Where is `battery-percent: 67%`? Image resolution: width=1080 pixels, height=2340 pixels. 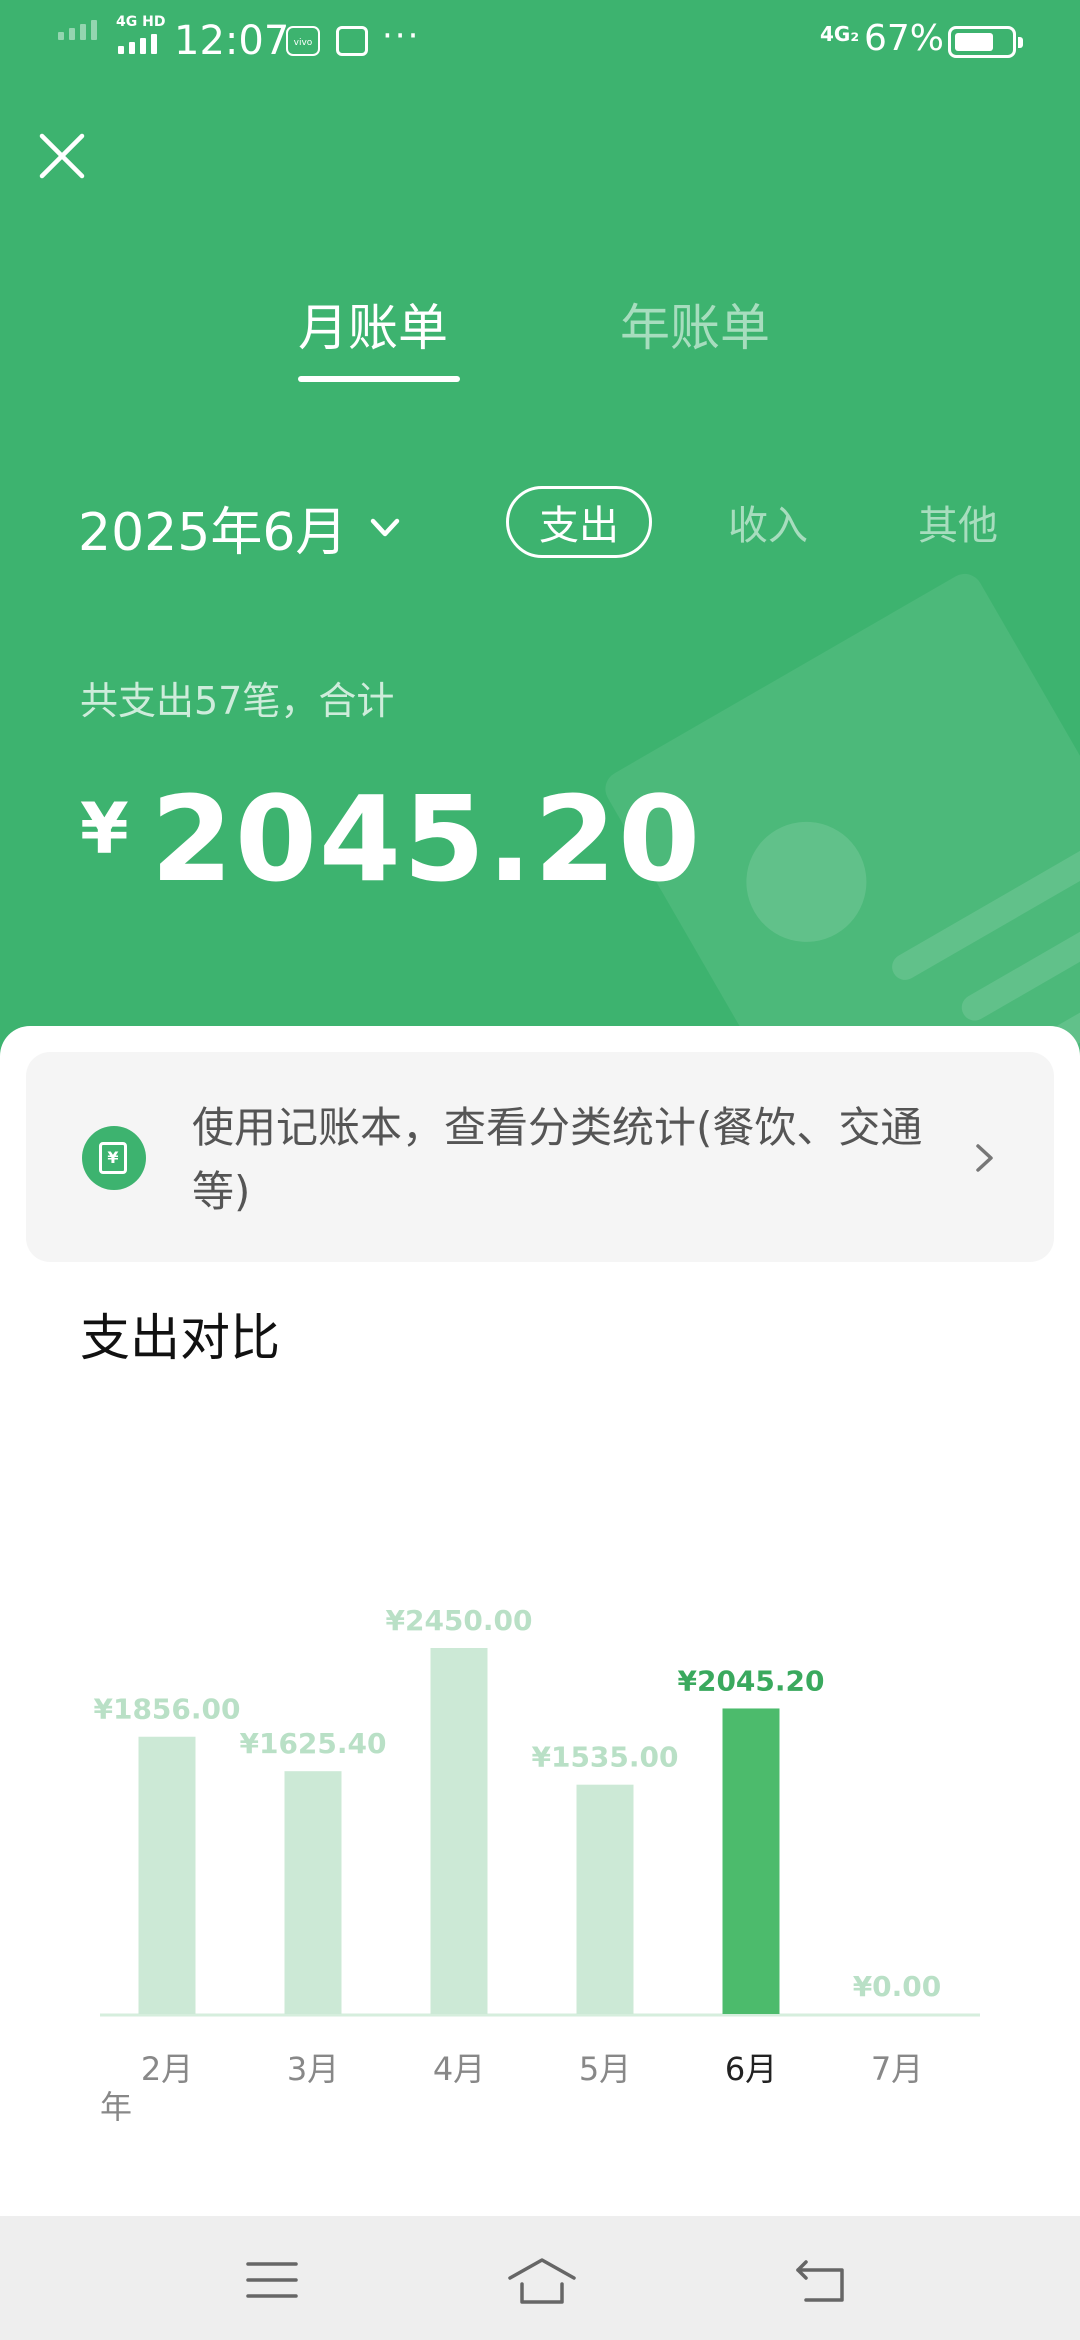
battery-percent: 67% is located at coordinates (904, 38).